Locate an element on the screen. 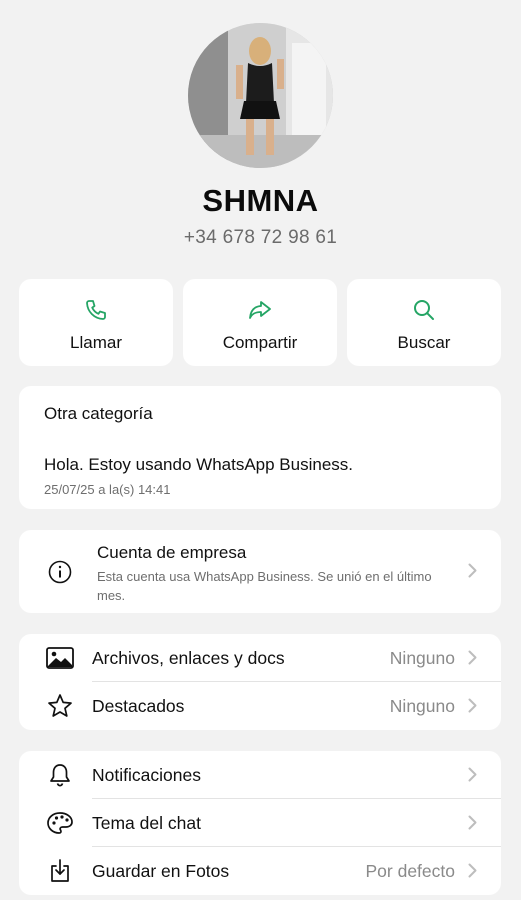  palette-icon is located at coordinates (60, 823).